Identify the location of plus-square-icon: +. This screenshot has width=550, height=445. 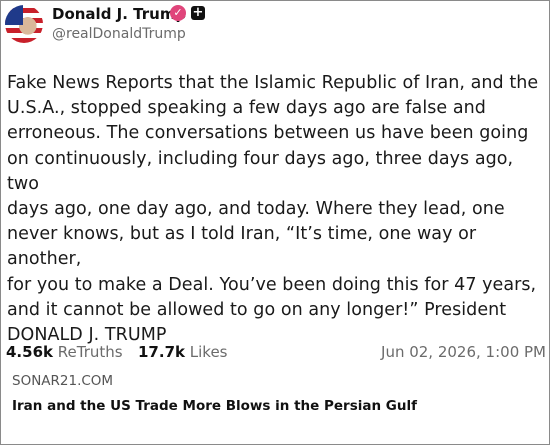
(198, 13).